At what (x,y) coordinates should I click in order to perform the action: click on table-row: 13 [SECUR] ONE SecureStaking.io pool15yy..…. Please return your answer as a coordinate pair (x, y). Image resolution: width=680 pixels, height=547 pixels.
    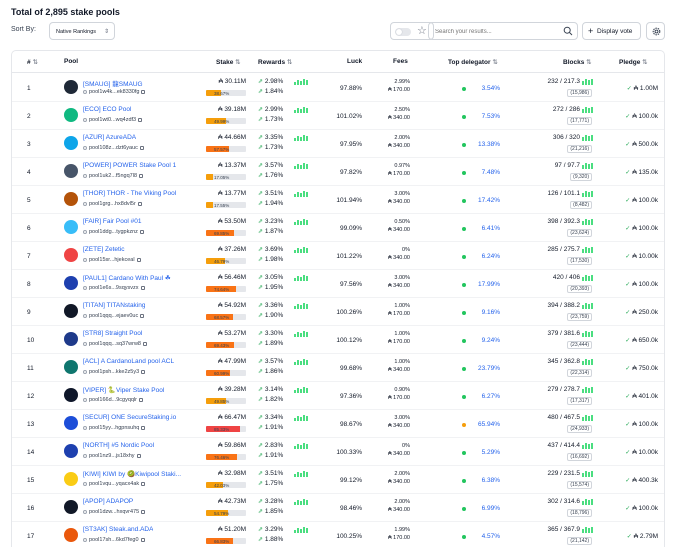
    Looking at the image, I should click on (338, 424).